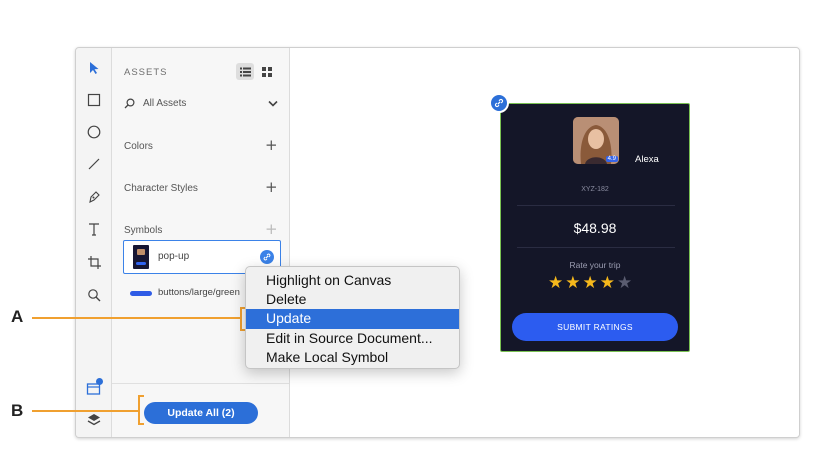  What do you see at coordinates (94, 197) in the screenshot?
I see `pen-tool-icon` at bounding box center [94, 197].